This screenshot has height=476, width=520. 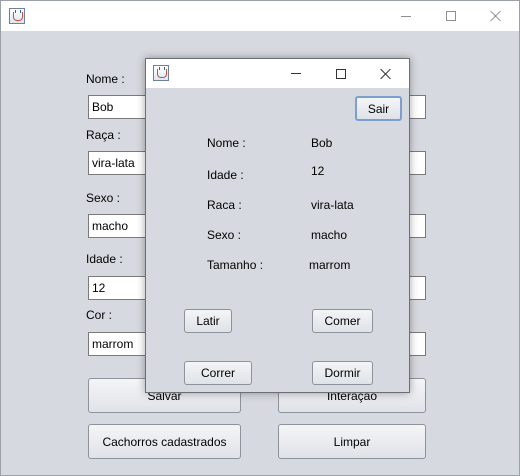 What do you see at coordinates (224, 205) in the screenshot?
I see `info-raca-label: Raca :` at bounding box center [224, 205].